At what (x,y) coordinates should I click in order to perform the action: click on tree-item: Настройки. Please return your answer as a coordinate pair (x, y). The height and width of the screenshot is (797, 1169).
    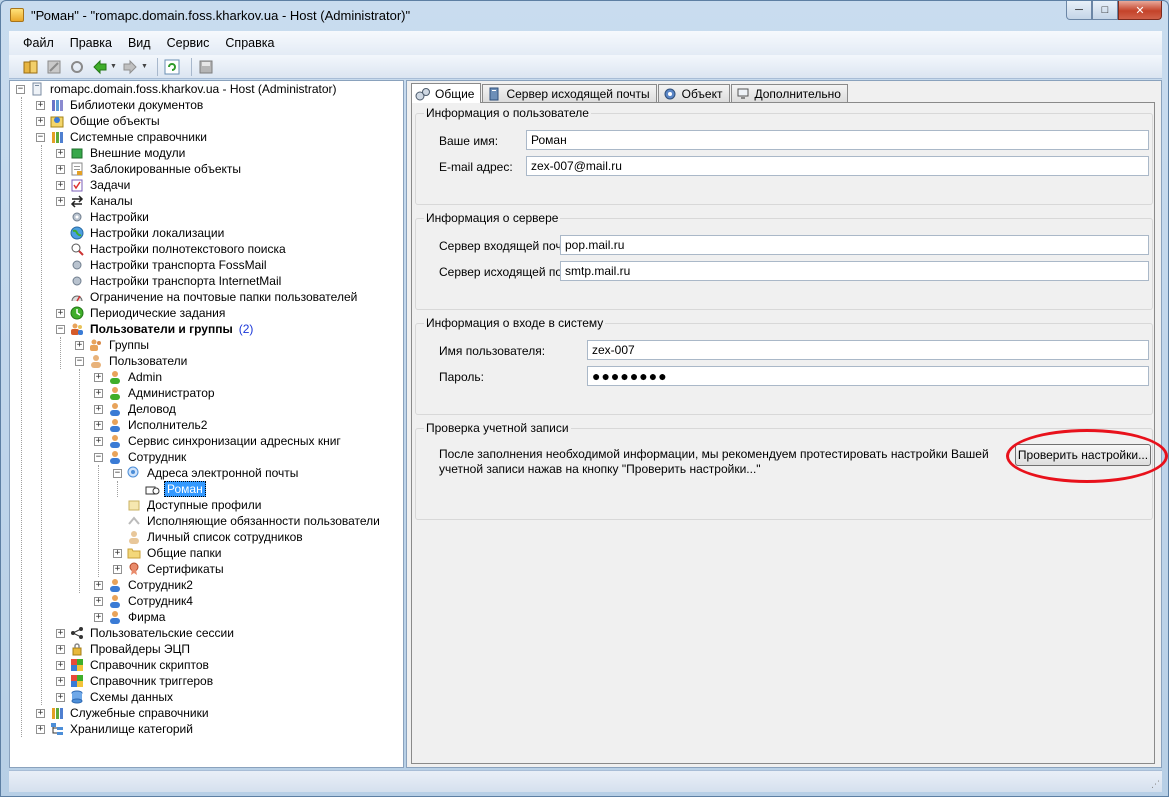
    Looking at the image, I should click on (103, 217).